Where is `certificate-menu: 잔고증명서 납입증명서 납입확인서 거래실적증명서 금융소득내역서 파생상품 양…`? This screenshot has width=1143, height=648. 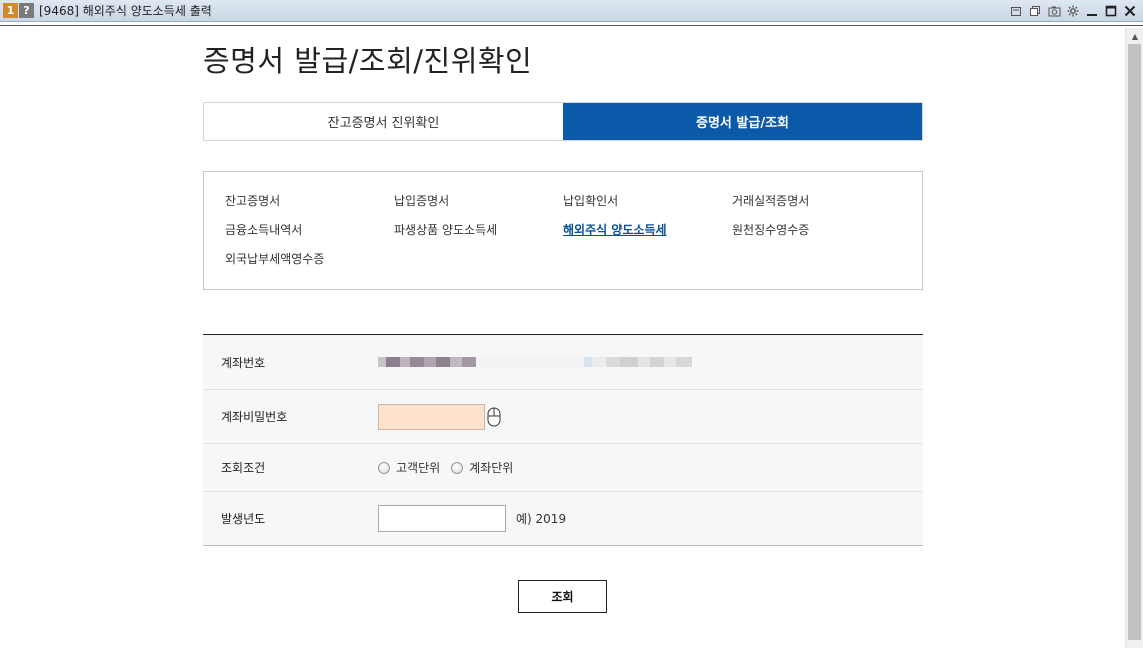
certificate-menu: 잔고증명서 납입증명서 납입확인서 거래실적증명서 금융소득내역서 파생상품 양… is located at coordinates (563, 230).